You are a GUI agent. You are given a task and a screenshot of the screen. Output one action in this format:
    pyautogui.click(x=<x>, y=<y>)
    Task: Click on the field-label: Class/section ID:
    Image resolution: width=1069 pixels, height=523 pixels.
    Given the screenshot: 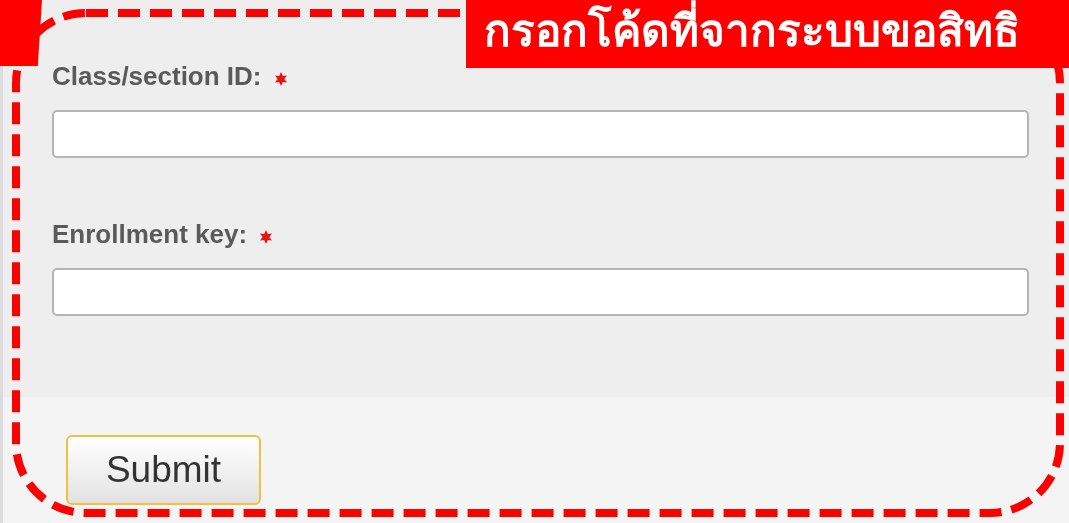 What is the action you would take?
    pyautogui.click(x=157, y=76)
    